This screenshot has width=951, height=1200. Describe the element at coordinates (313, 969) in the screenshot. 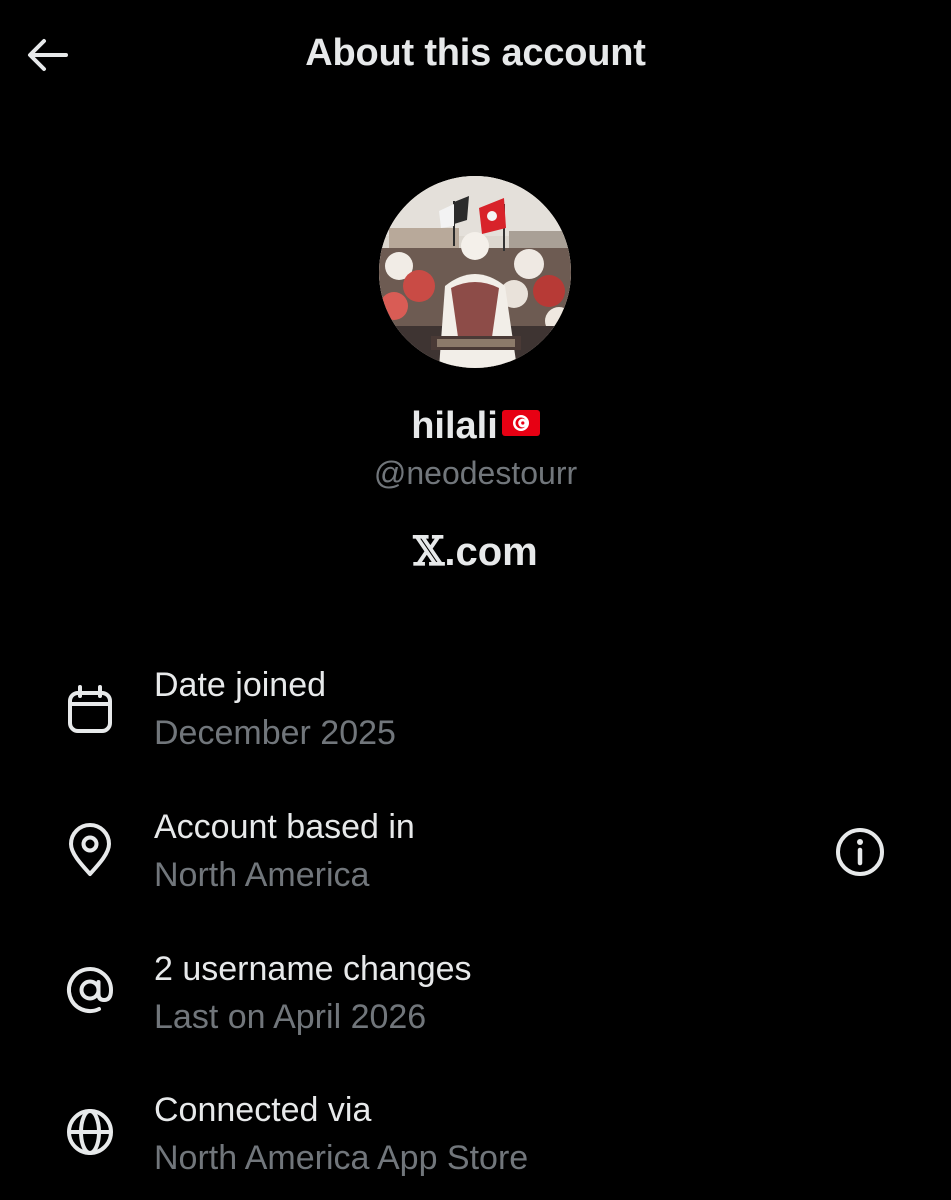

I see `detail-title: 2 username changes` at that location.